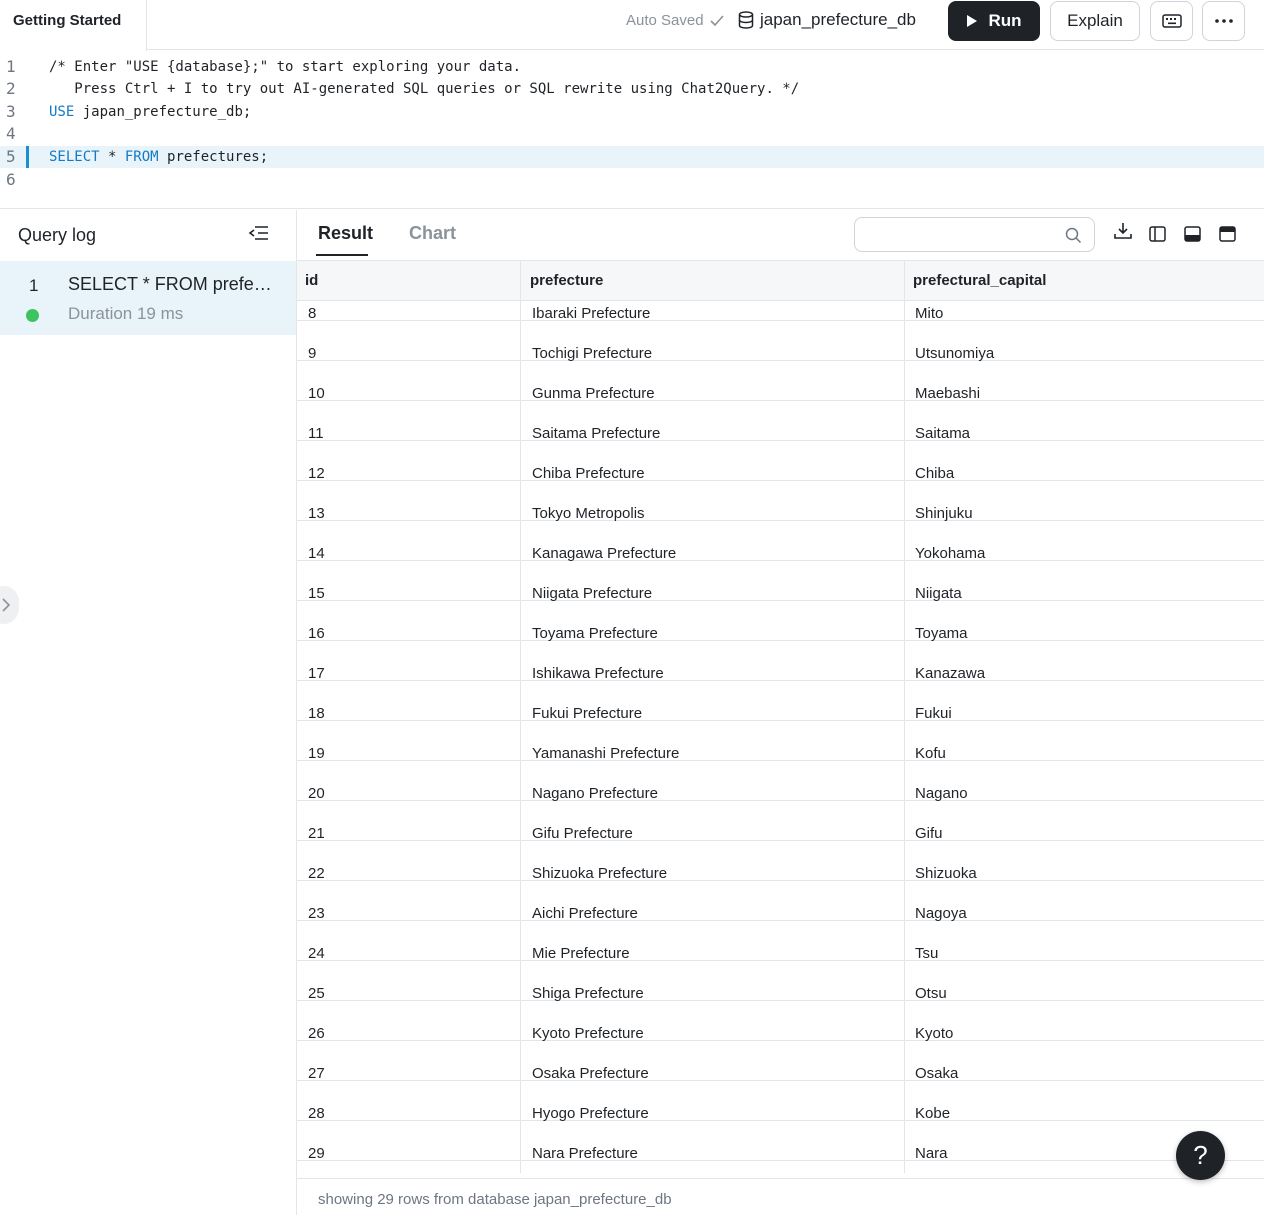 This screenshot has width=1264, height=1215. I want to click on line-number: 2, so click(11, 88).